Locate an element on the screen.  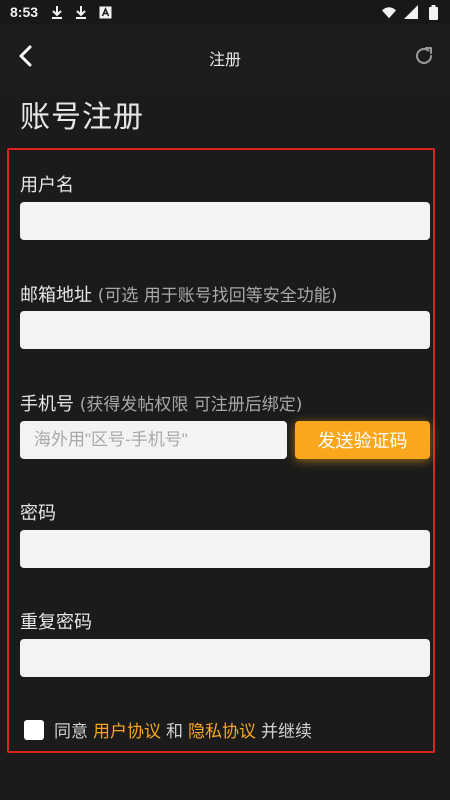
agreement-suffix: 并继续 is located at coordinates (286, 732).